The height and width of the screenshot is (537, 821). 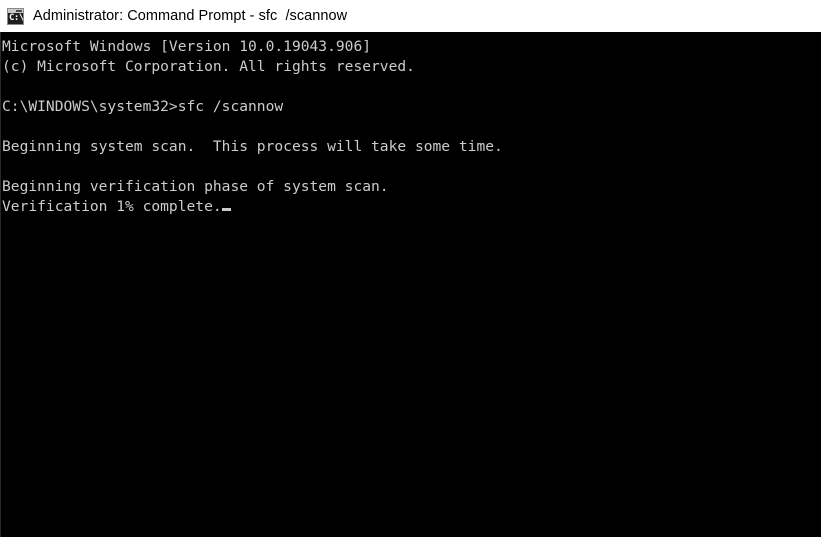 I want to click on text-cursor, so click(x=226, y=209).